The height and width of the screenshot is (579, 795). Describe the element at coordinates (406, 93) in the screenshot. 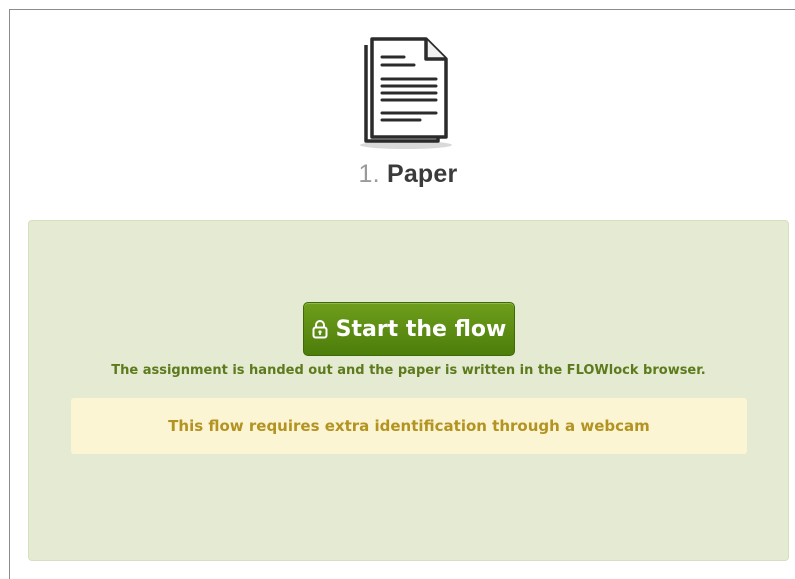

I see `document-icon` at that location.